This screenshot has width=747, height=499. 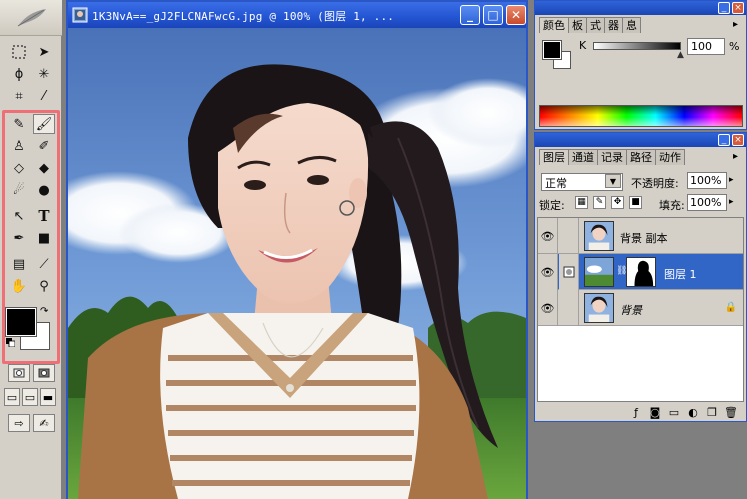 What do you see at coordinates (693, 412) in the screenshot?
I see `adjustment-layer-icon: ◐` at bounding box center [693, 412].